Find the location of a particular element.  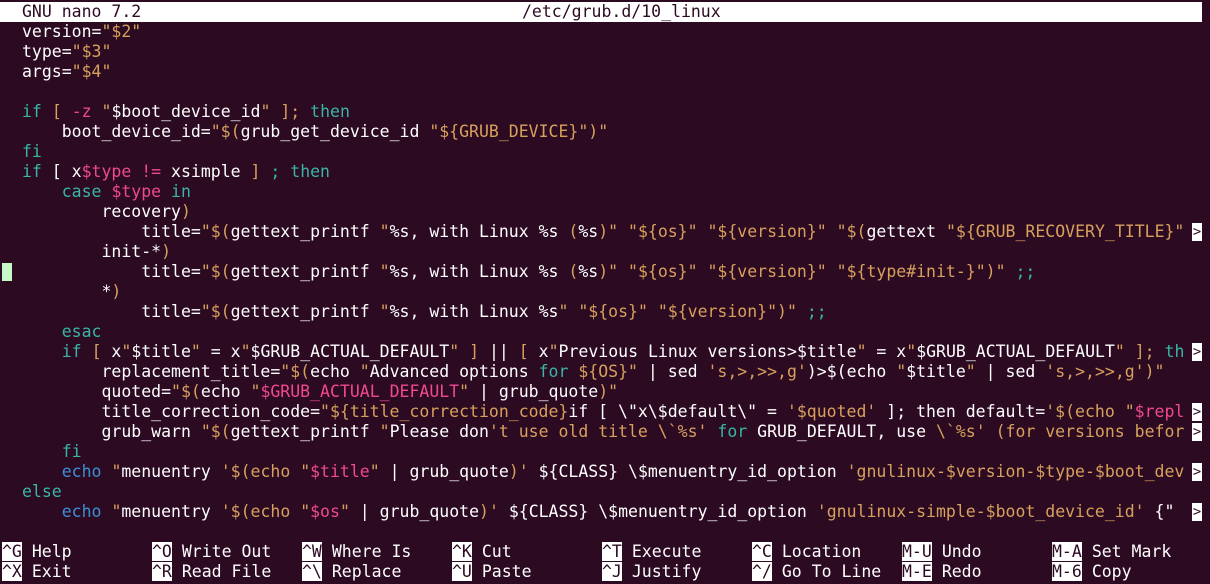

code-token: gettext_printf is located at coordinates (305, 311).